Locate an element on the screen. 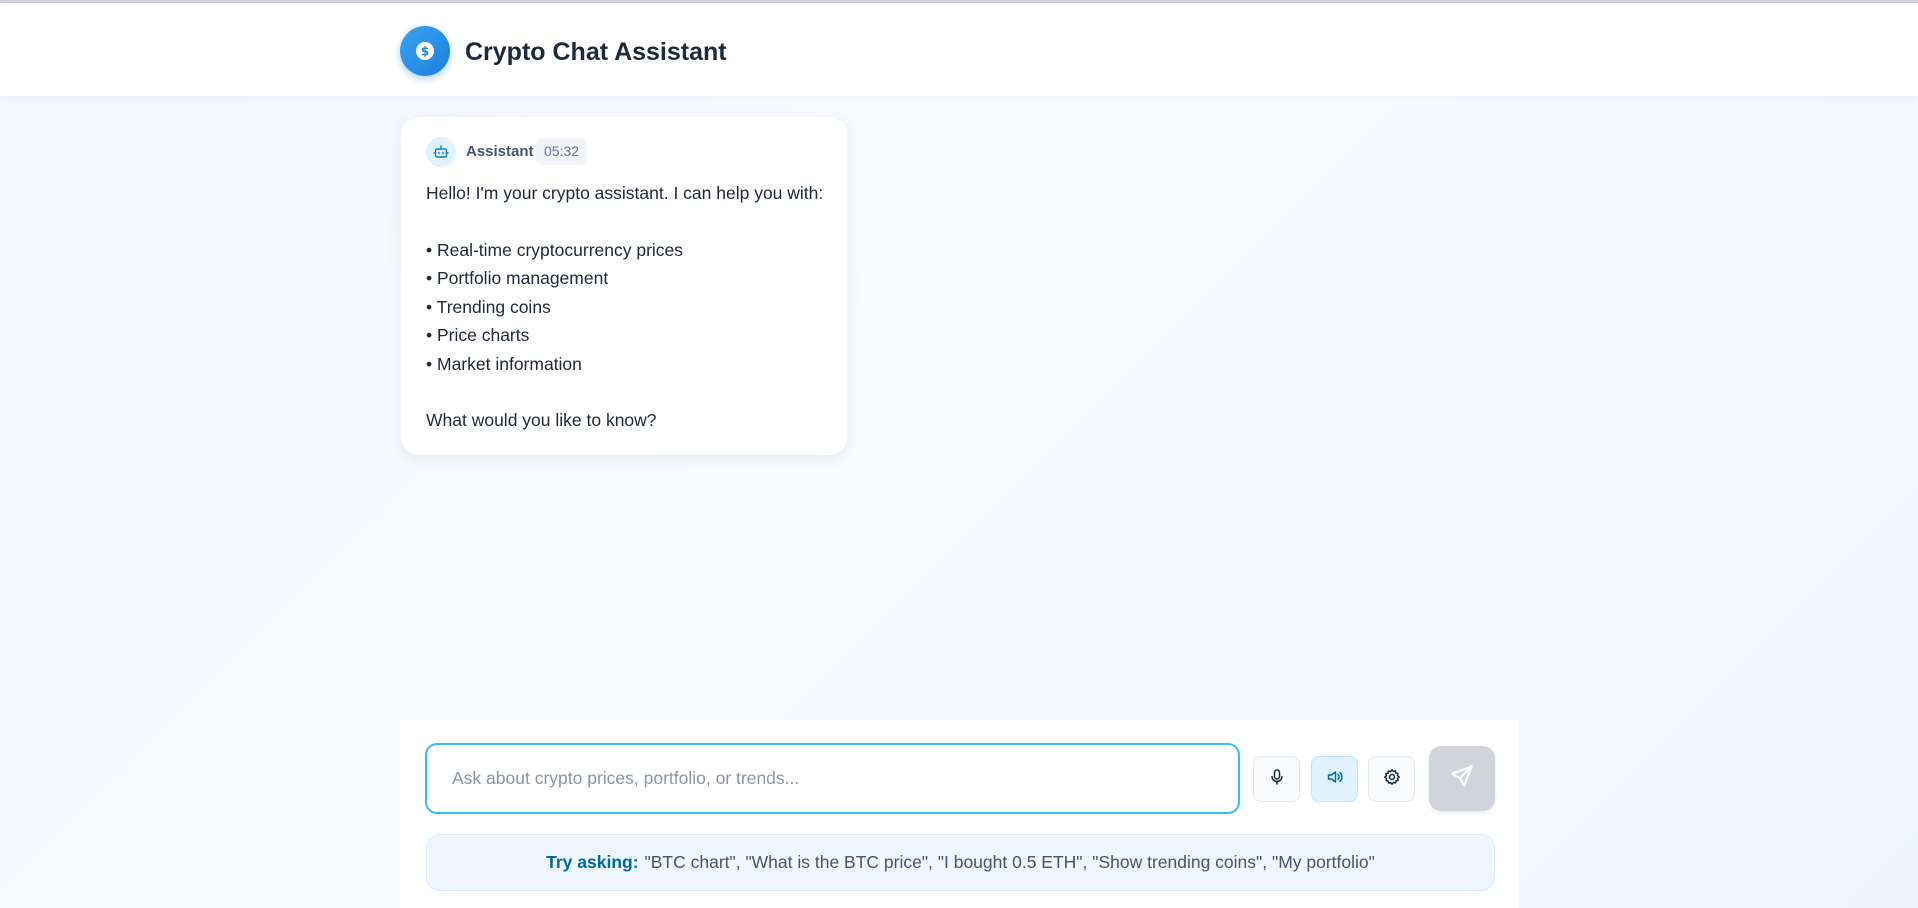  speaker-toggle-button is located at coordinates (1334, 779).